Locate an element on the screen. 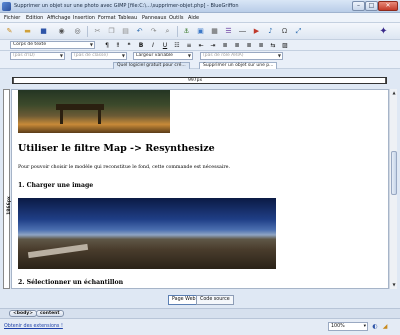 The width and height of the screenshot is (400, 335). breadcrumb-content: content is located at coordinates (50, 313).